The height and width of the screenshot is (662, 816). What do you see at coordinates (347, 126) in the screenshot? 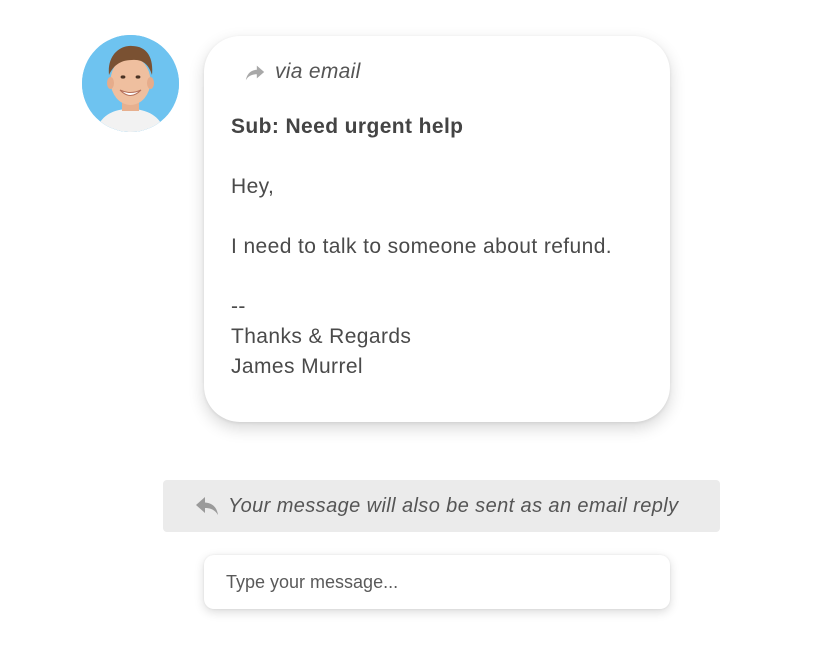
I see `email-subject: Sub: Need urgent help` at bounding box center [347, 126].